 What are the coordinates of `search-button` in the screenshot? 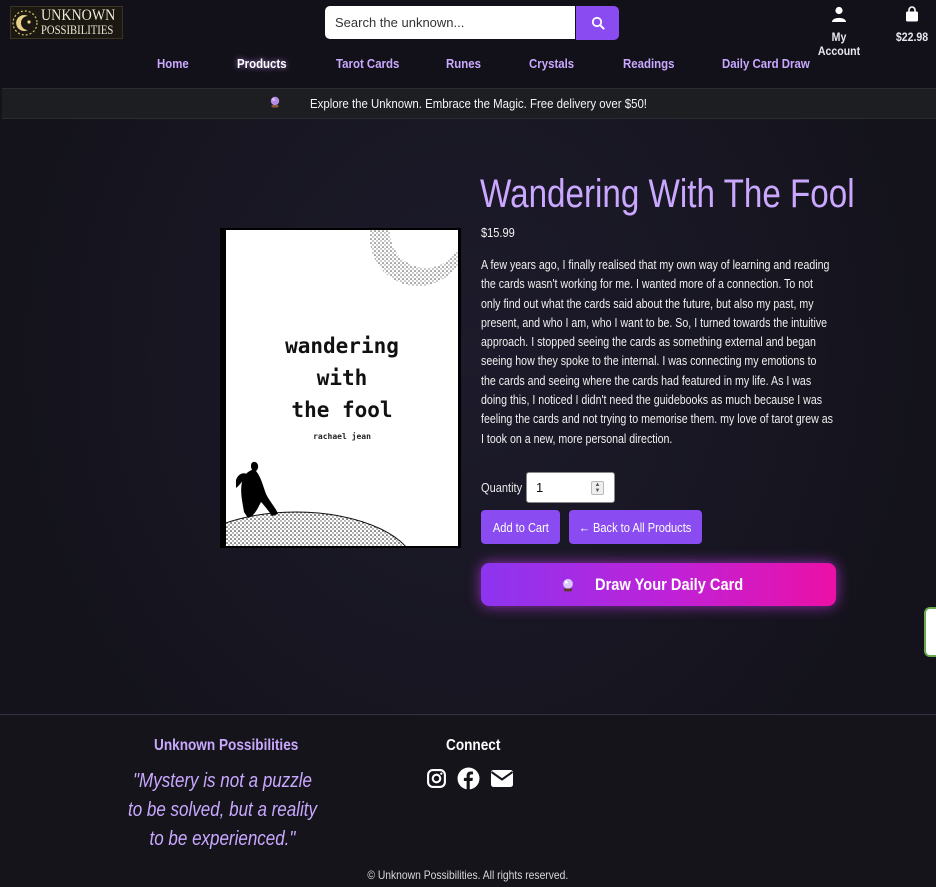 It's located at (597, 23).